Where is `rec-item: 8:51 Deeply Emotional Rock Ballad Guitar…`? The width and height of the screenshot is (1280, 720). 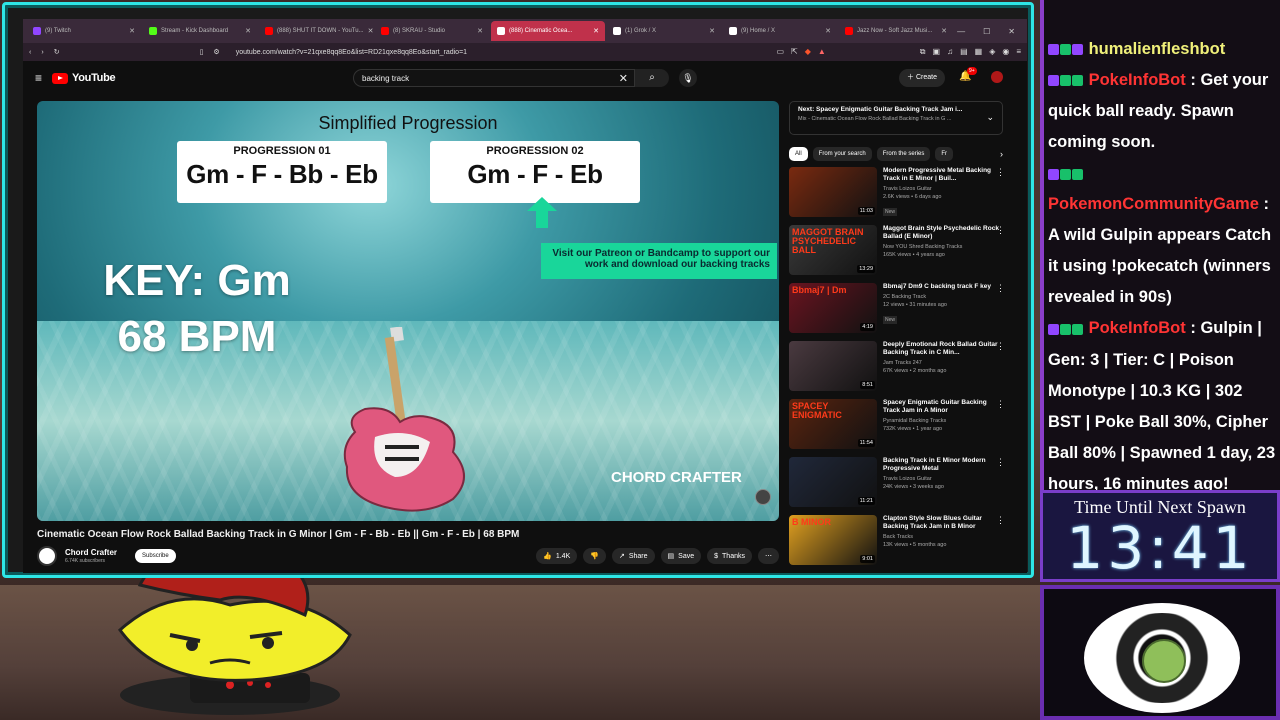 rec-item: 8:51 Deeply Emotional Rock Ballad Guitar… is located at coordinates (897, 367).